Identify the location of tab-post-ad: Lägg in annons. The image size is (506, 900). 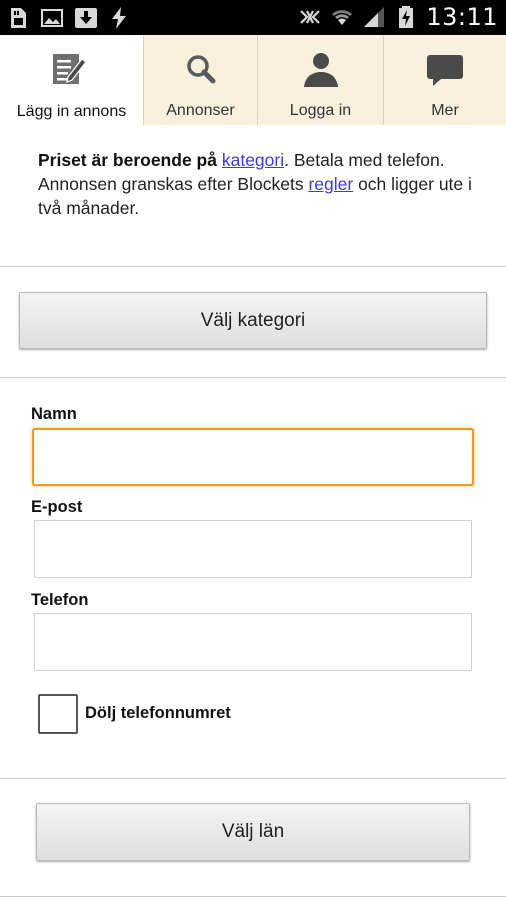
(71, 80).